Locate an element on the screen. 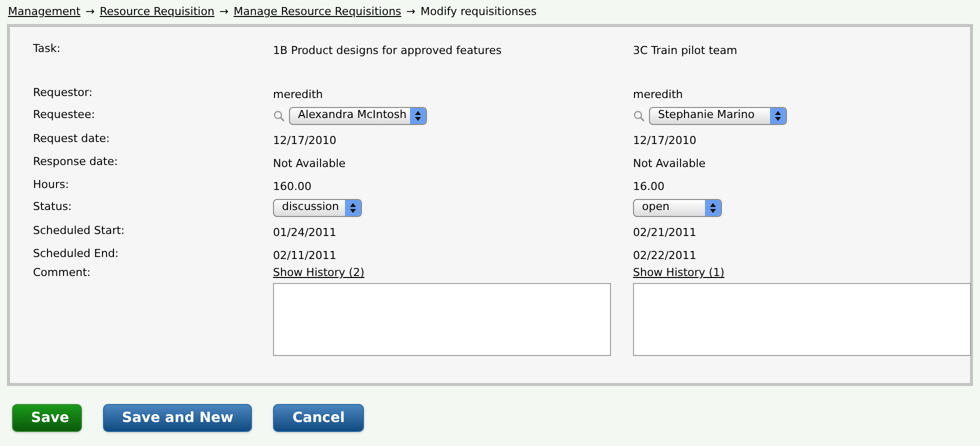  field-label: Status: is located at coordinates (53, 207).